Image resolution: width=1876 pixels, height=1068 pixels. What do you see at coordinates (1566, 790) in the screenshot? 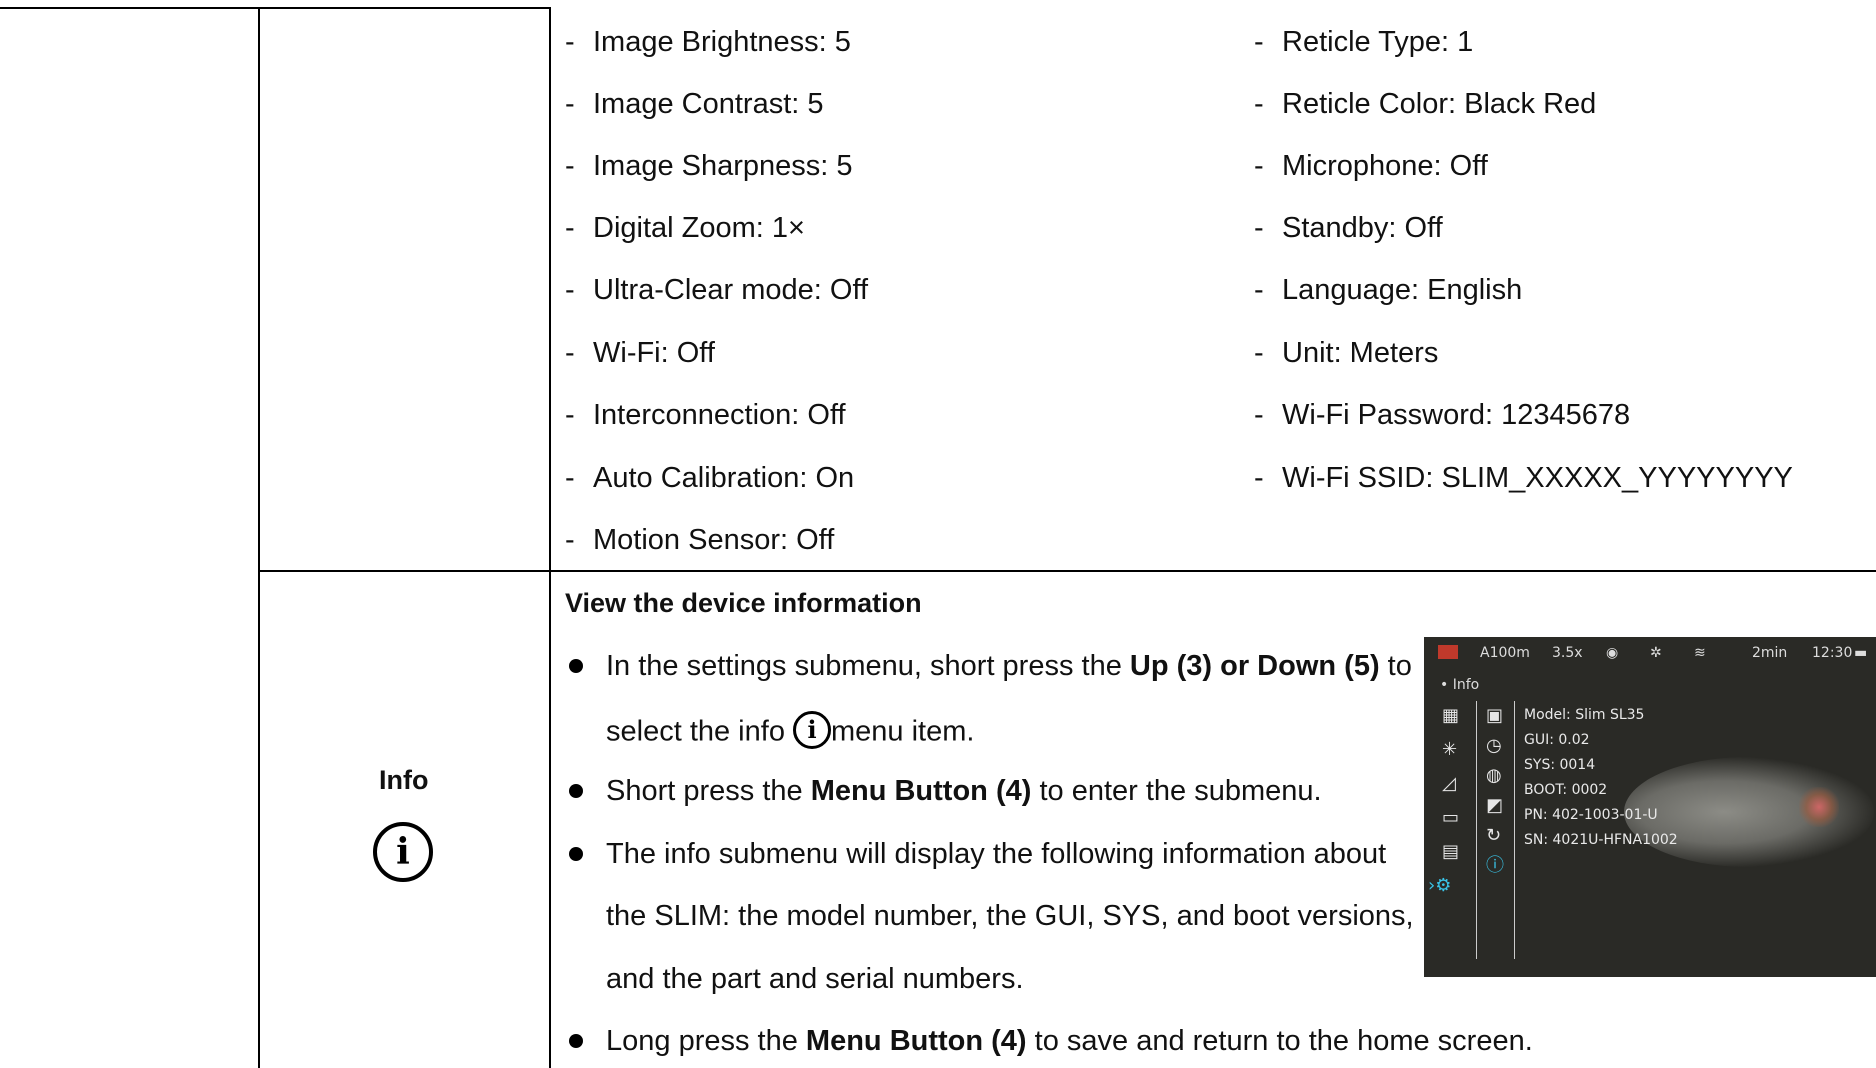
I see `device-info-line: BOOT: 0002` at bounding box center [1566, 790].